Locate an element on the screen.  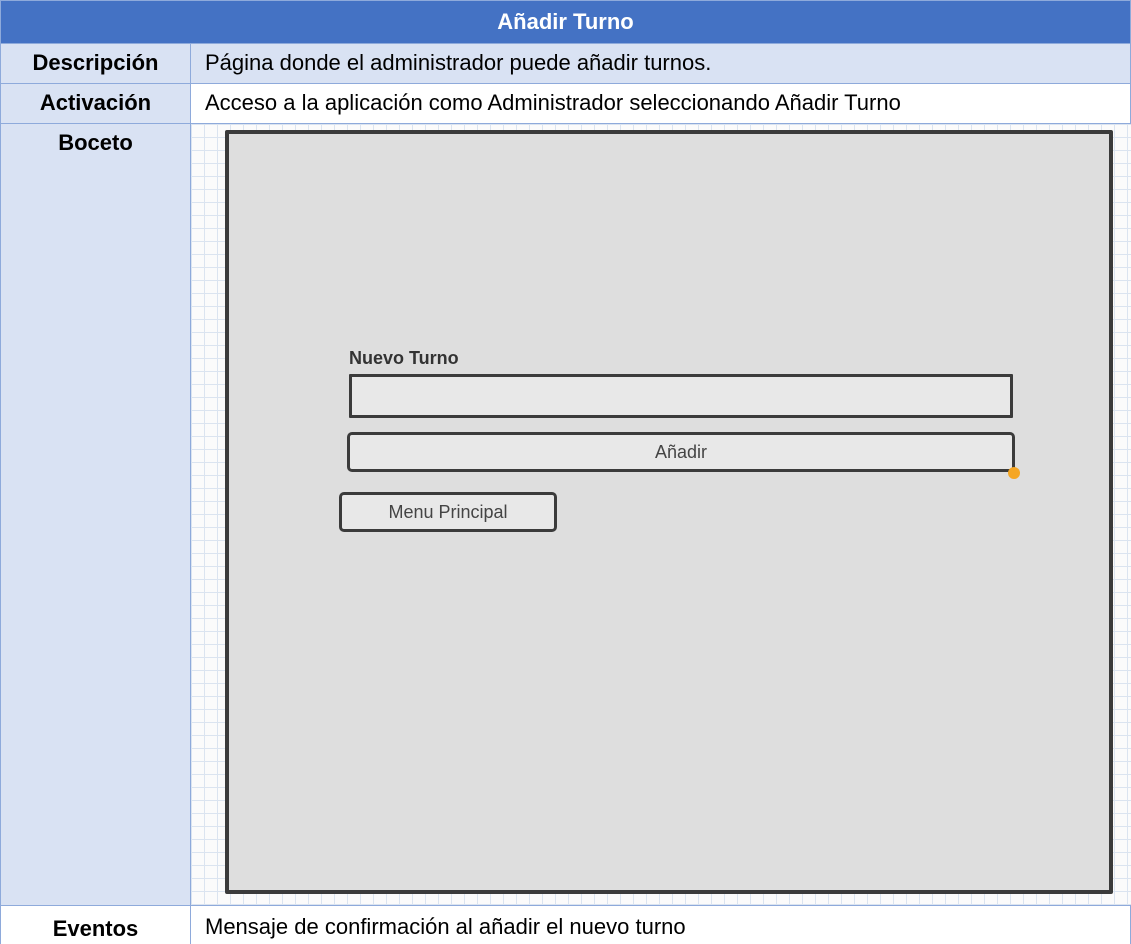
eventos-label: Eventos is located at coordinates (96, 925).